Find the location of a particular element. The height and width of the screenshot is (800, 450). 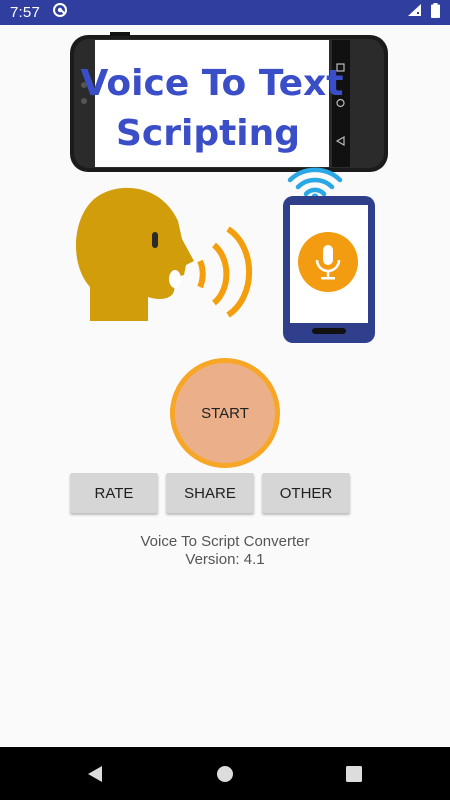

start-button: START is located at coordinates (225, 413).